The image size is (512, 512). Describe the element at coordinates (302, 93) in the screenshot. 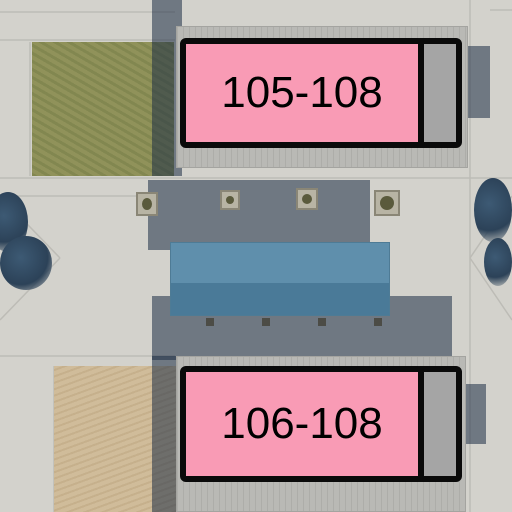

I see `map-label-105-108: 105-108` at that location.